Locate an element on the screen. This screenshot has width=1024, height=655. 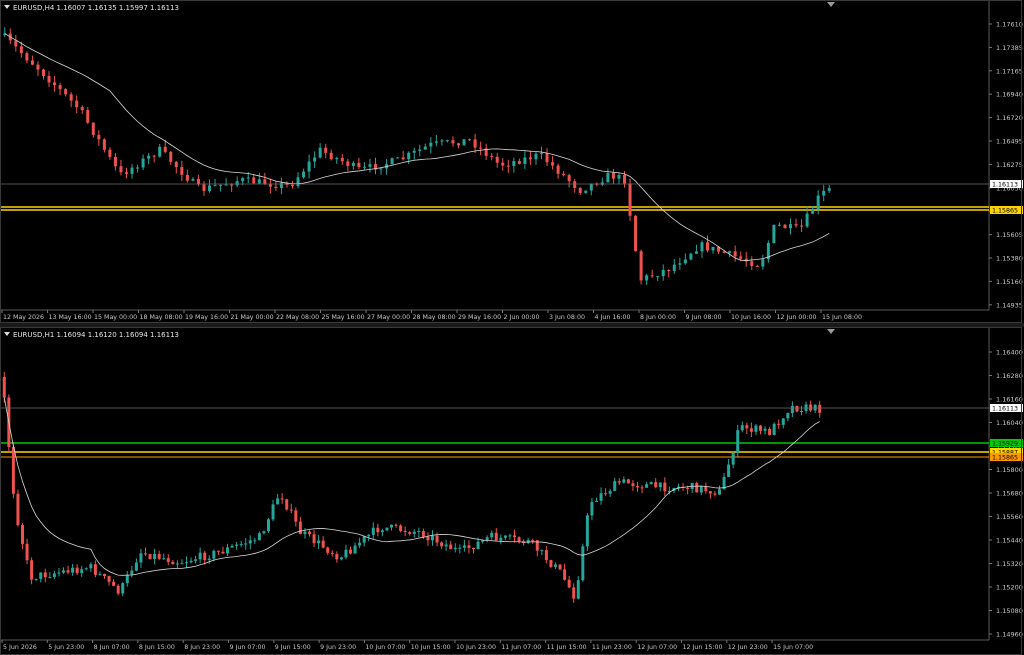
price-axis-label: 1.16940 is located at coordinates (1009, 95).